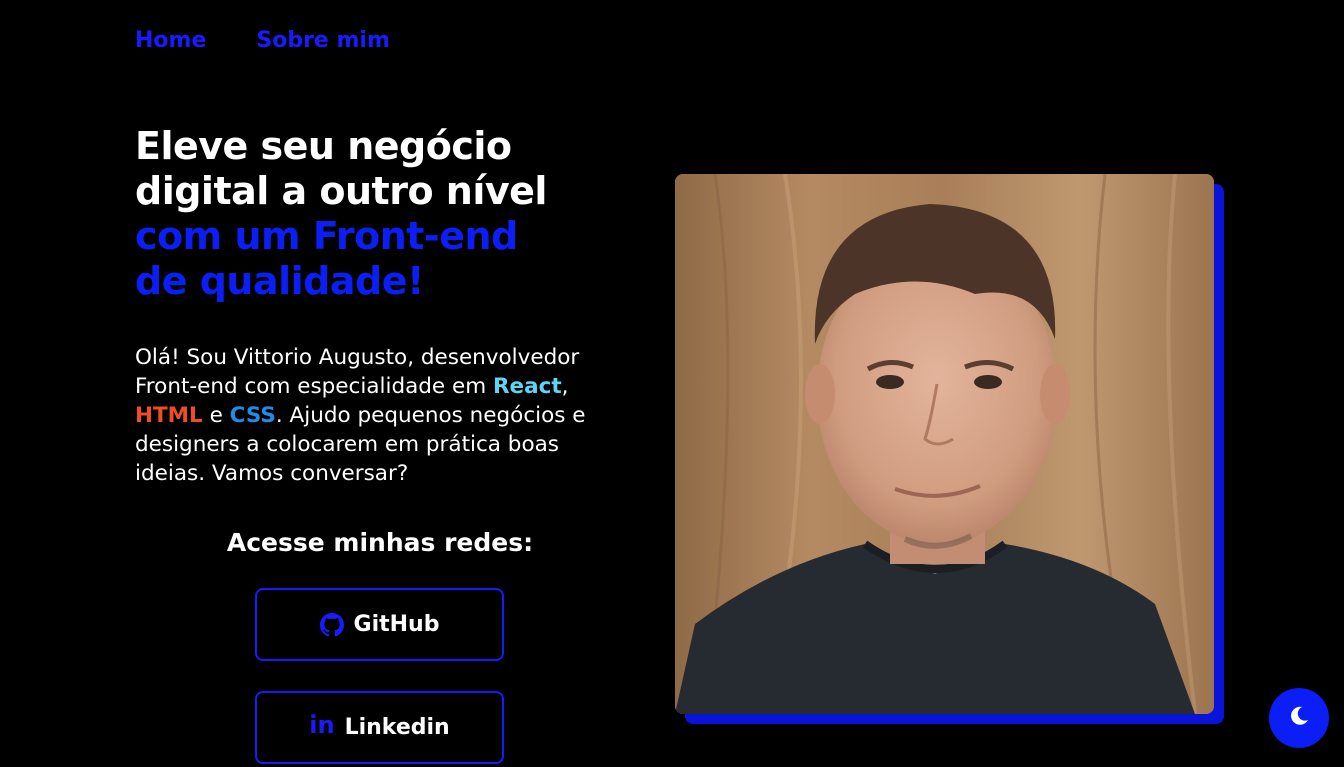 The height and width of the screenshot is (767, 1344). I want to click on css-highlight: CSS, so click(252, 415).